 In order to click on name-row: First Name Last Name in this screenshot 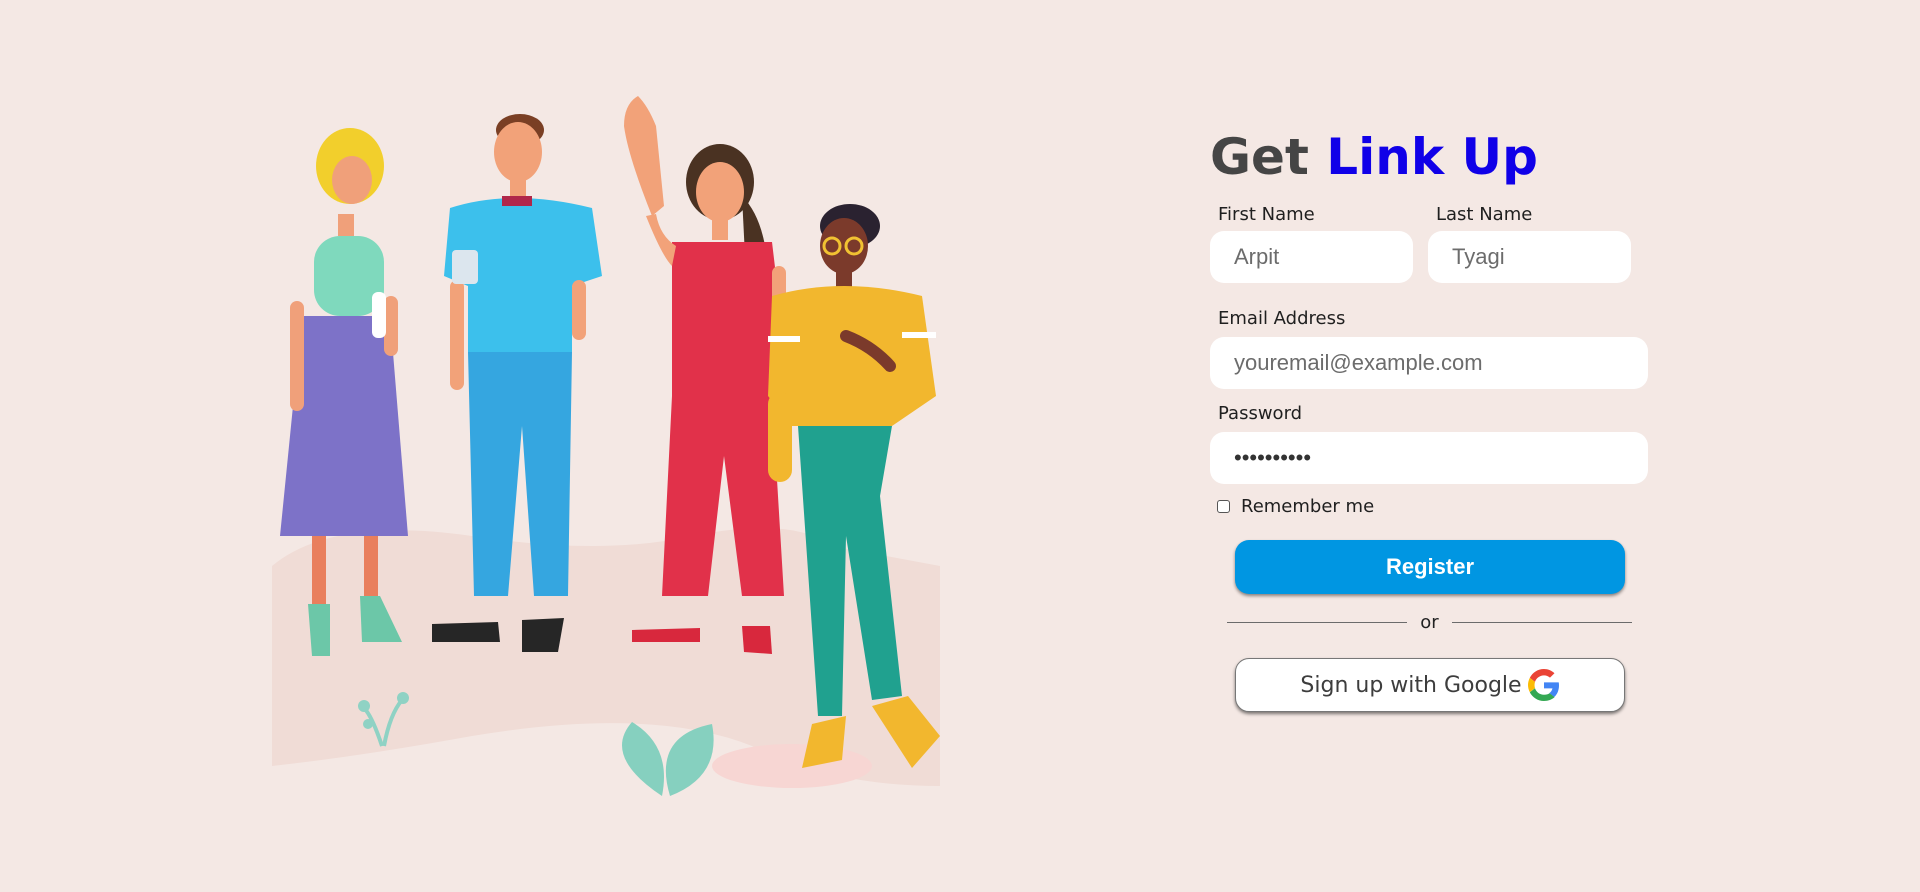, I will do `click(1440, 249)`.